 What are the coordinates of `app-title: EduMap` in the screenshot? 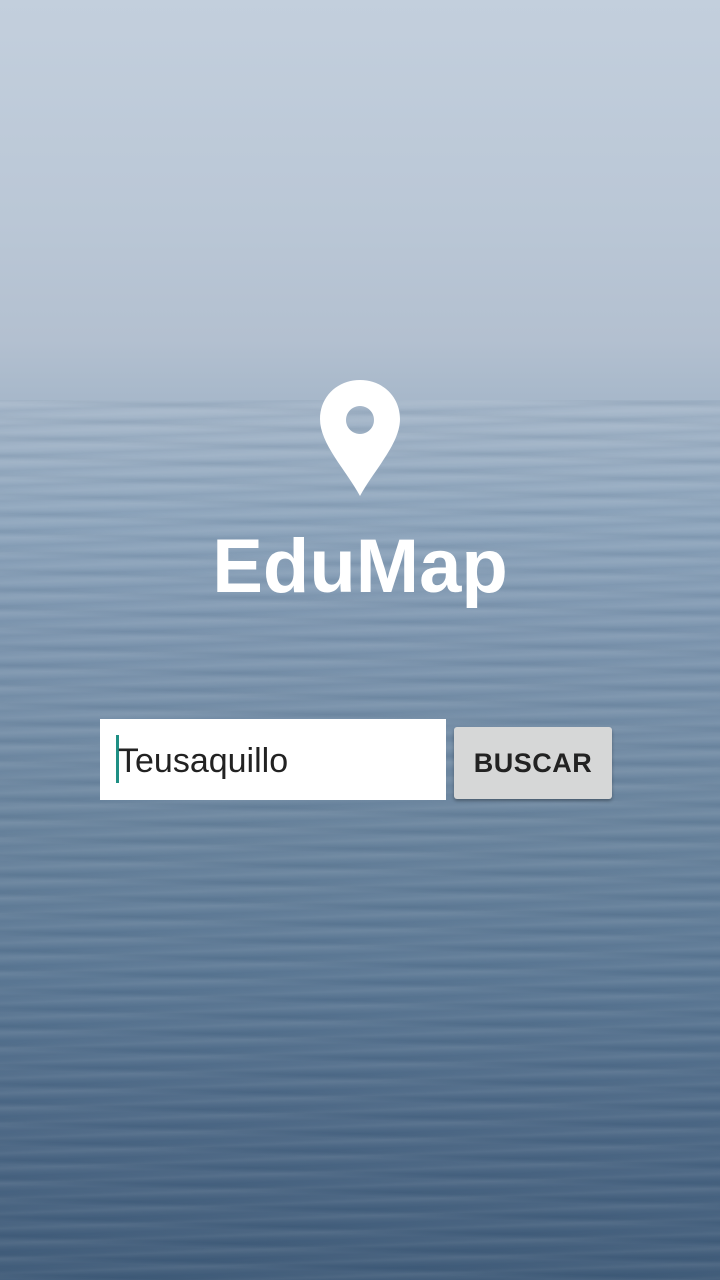 It's located at (360, 566).